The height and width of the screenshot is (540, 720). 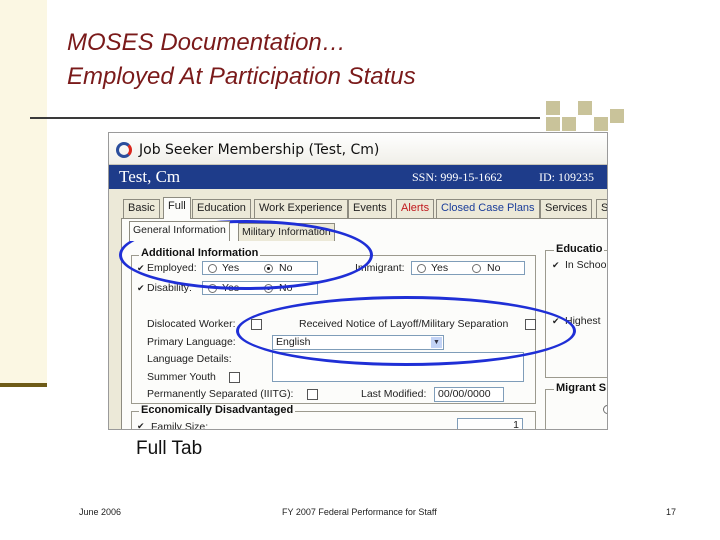 What do you see at coordinates (605, 409) in the screenshot?
I see `migrant-radio` at bounding box center [605, 409].